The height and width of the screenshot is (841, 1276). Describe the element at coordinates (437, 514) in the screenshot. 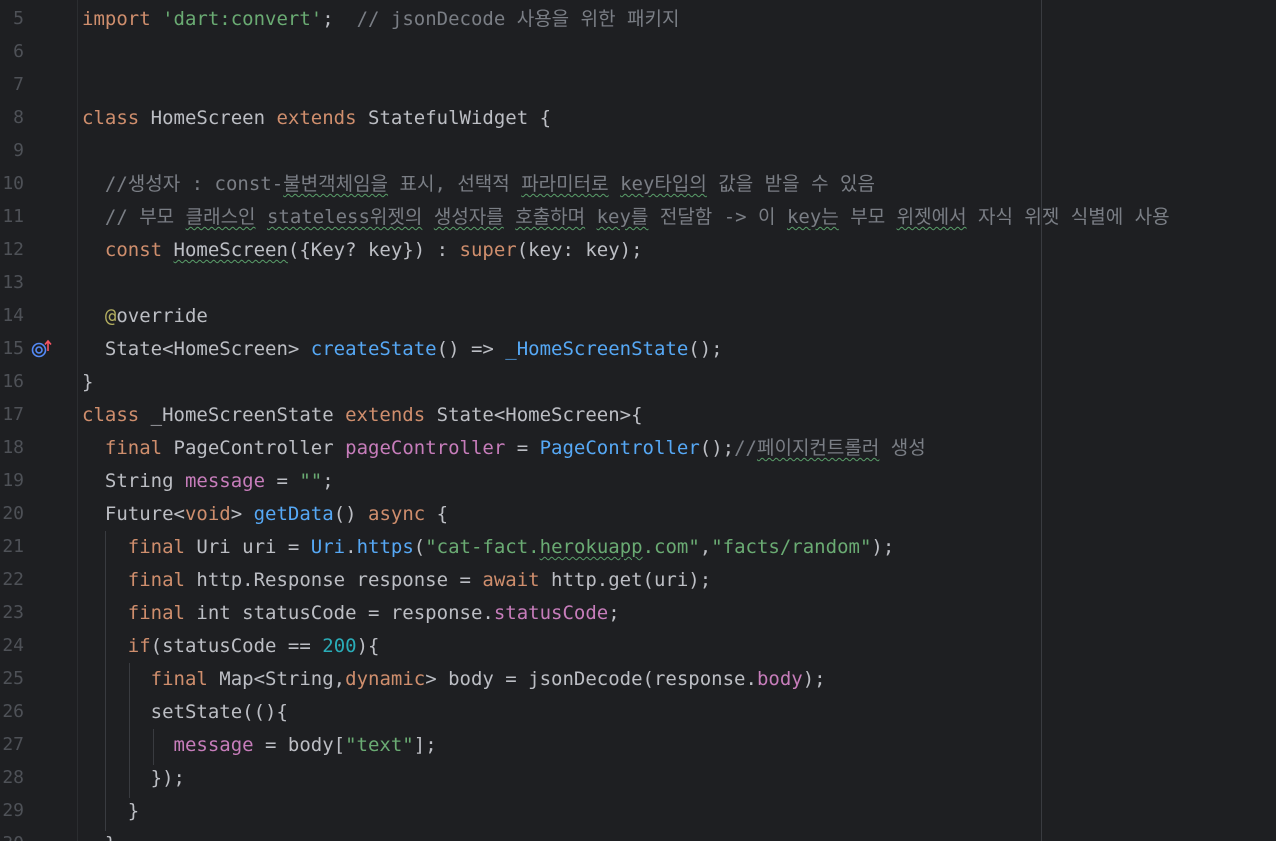

I see `code-token: {` at that location.